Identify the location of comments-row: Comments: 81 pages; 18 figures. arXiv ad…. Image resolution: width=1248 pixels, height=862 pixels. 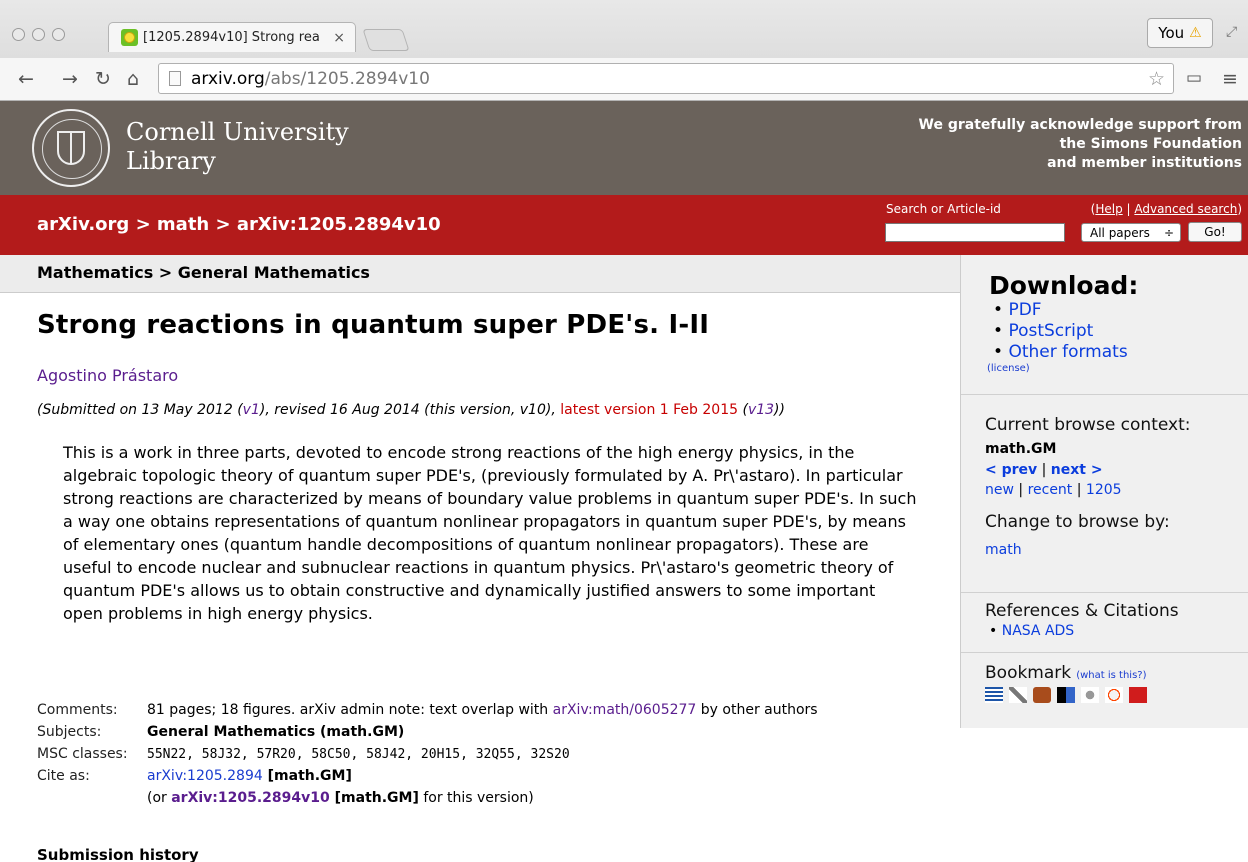
(427, 710).